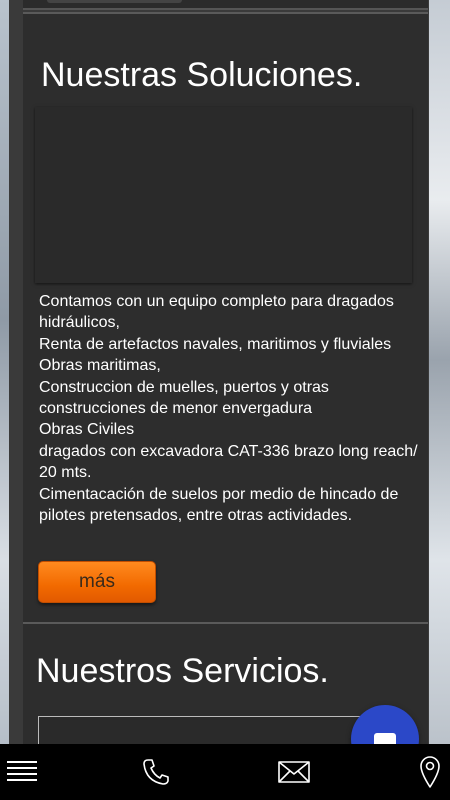 The height and width of the screenshot is (800, 450). I want to click on location-icon, so click(430, 772).